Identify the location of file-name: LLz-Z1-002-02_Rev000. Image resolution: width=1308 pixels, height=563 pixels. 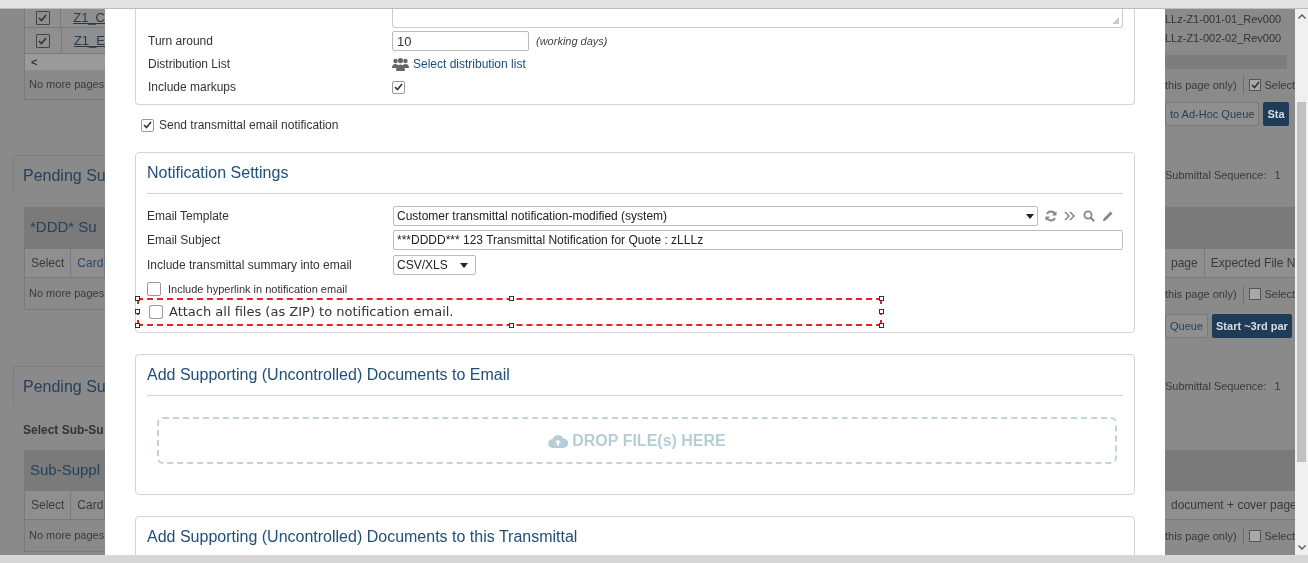
(1223, 38).